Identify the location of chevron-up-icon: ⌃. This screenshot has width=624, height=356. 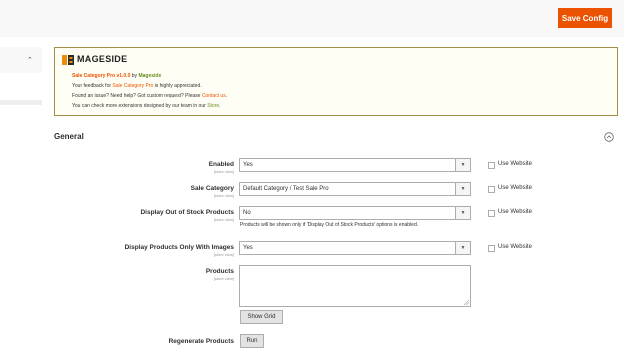
(30, 60).